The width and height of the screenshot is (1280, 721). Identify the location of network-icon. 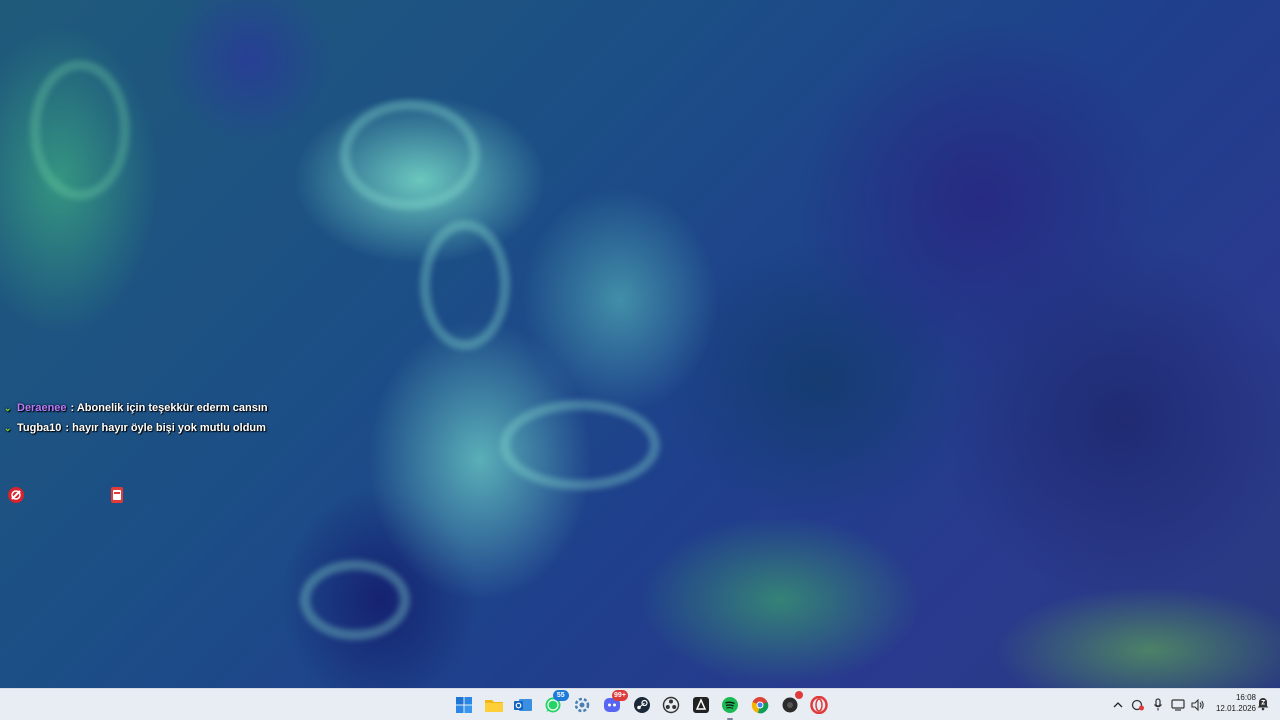
(1178, 705).